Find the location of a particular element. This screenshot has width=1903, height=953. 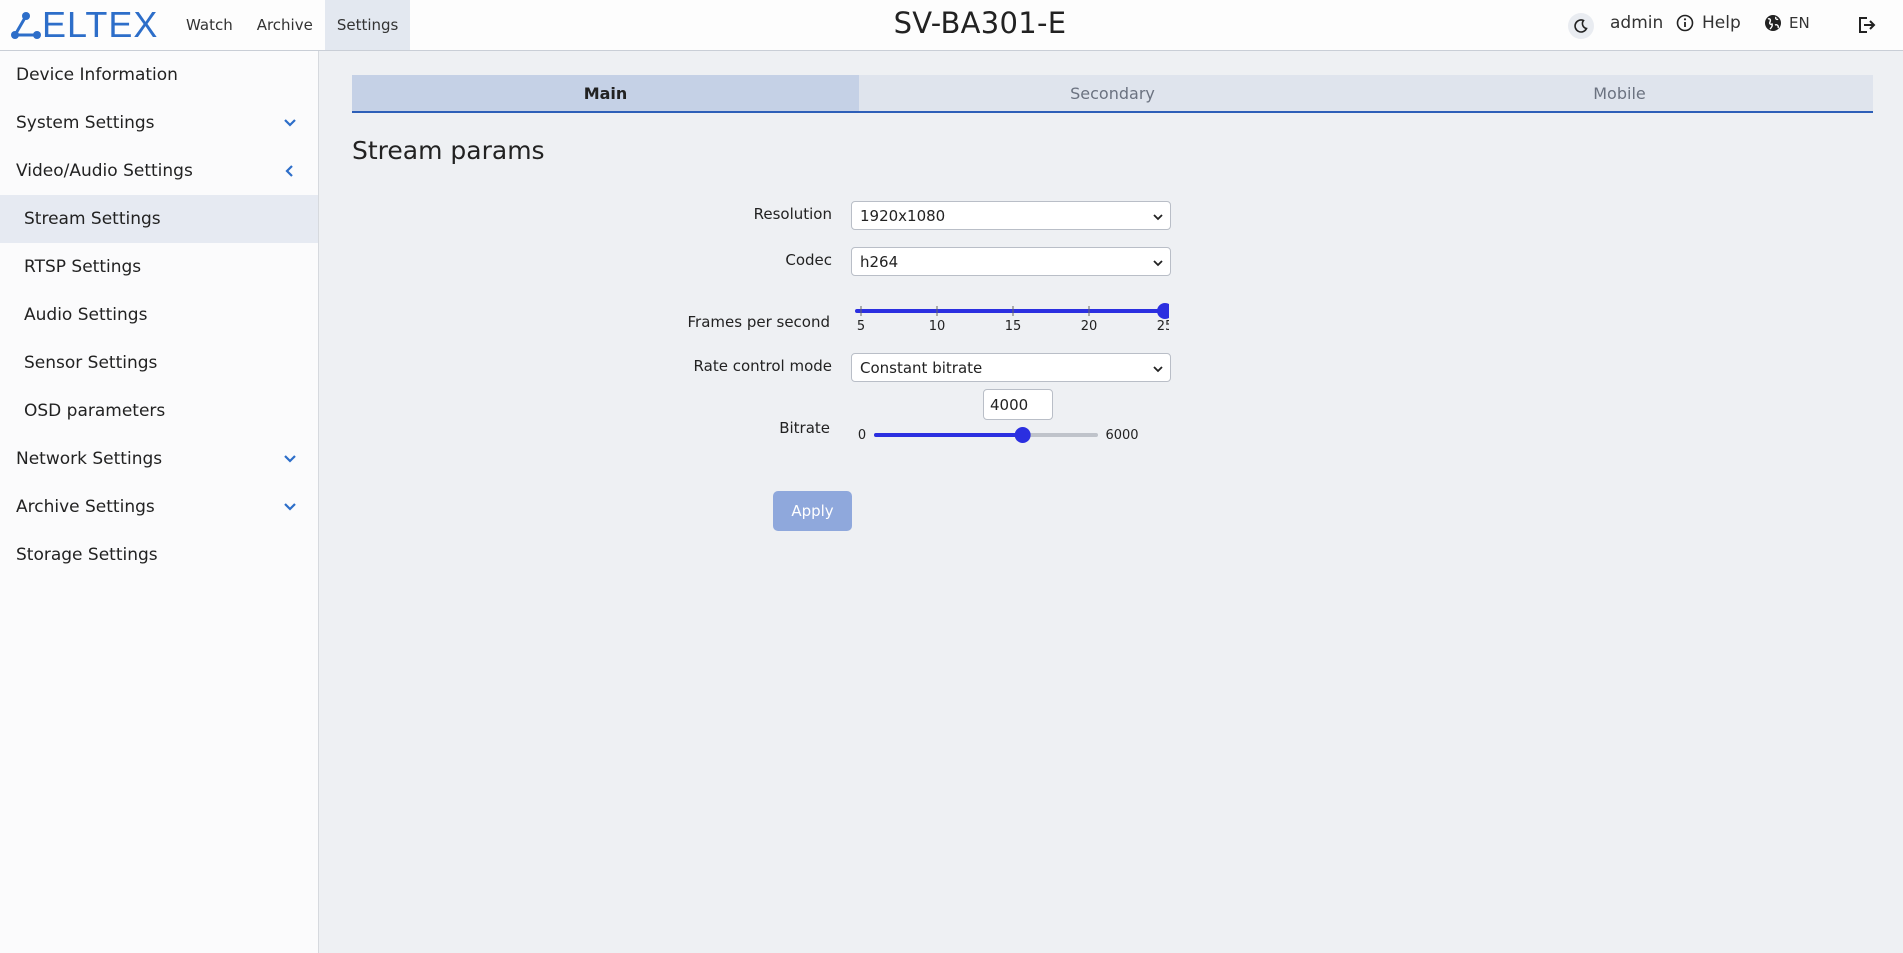

chevron-left-icon is located at coordinates (289, 171).